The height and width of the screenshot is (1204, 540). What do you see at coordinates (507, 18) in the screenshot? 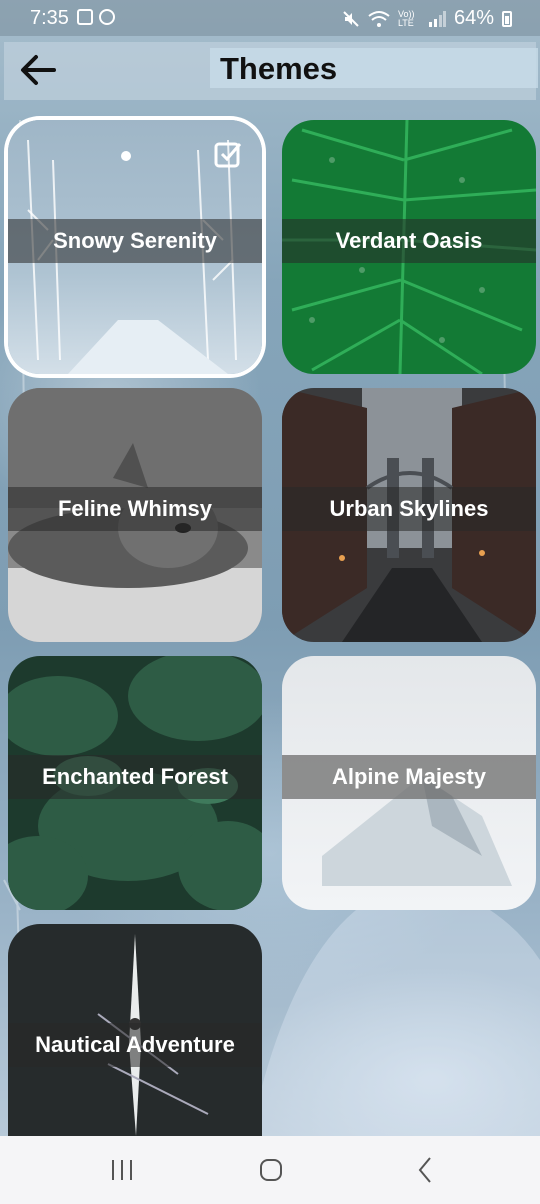
I see `battery-icon` at bounding box center [507, 18].